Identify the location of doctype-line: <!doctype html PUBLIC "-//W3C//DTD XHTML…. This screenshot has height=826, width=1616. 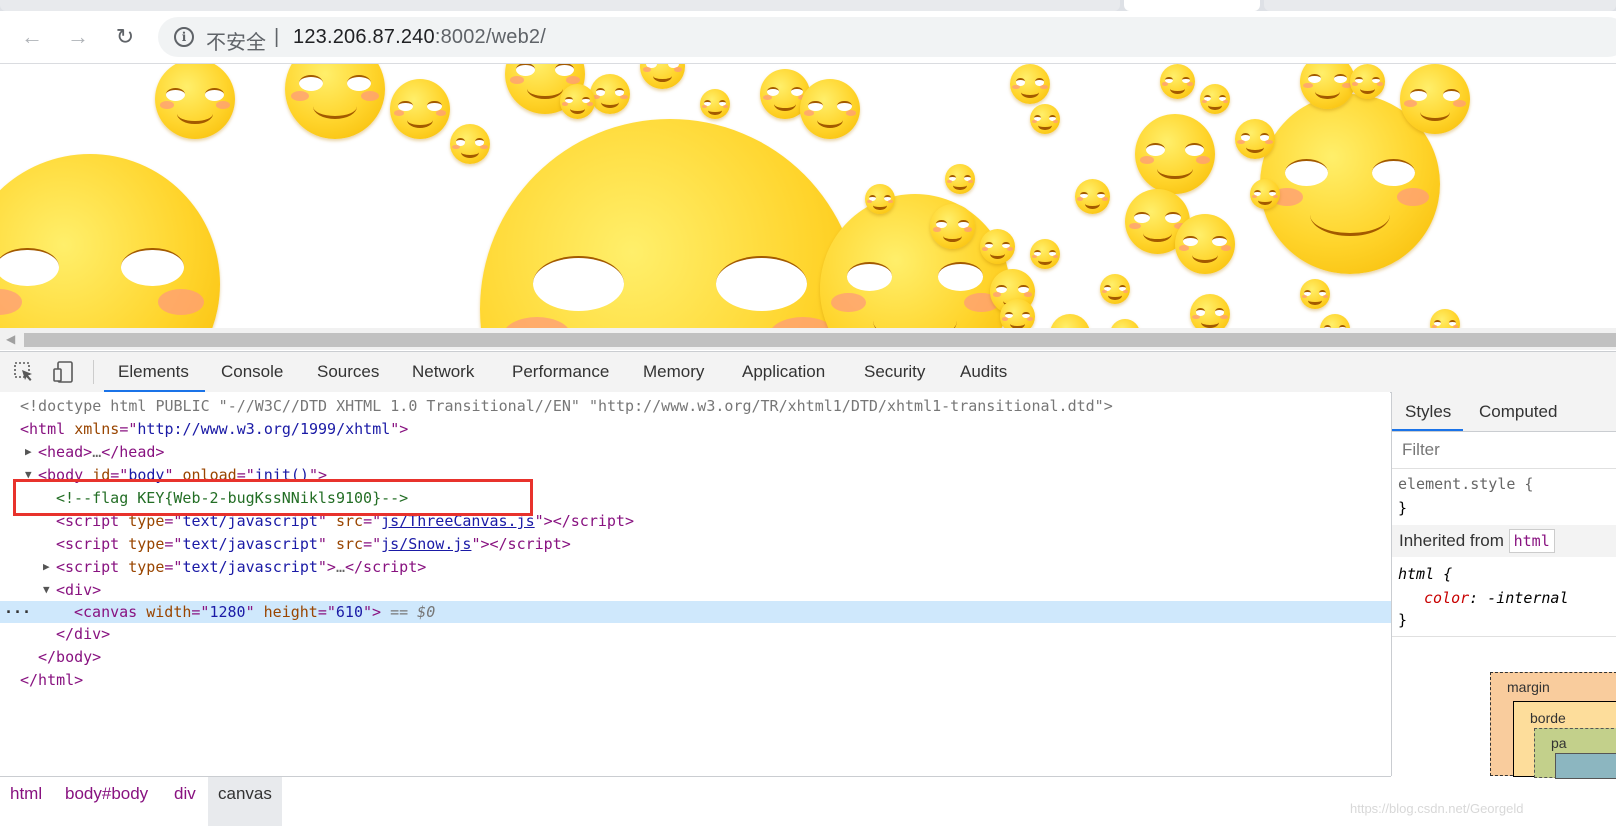
(705, 406).